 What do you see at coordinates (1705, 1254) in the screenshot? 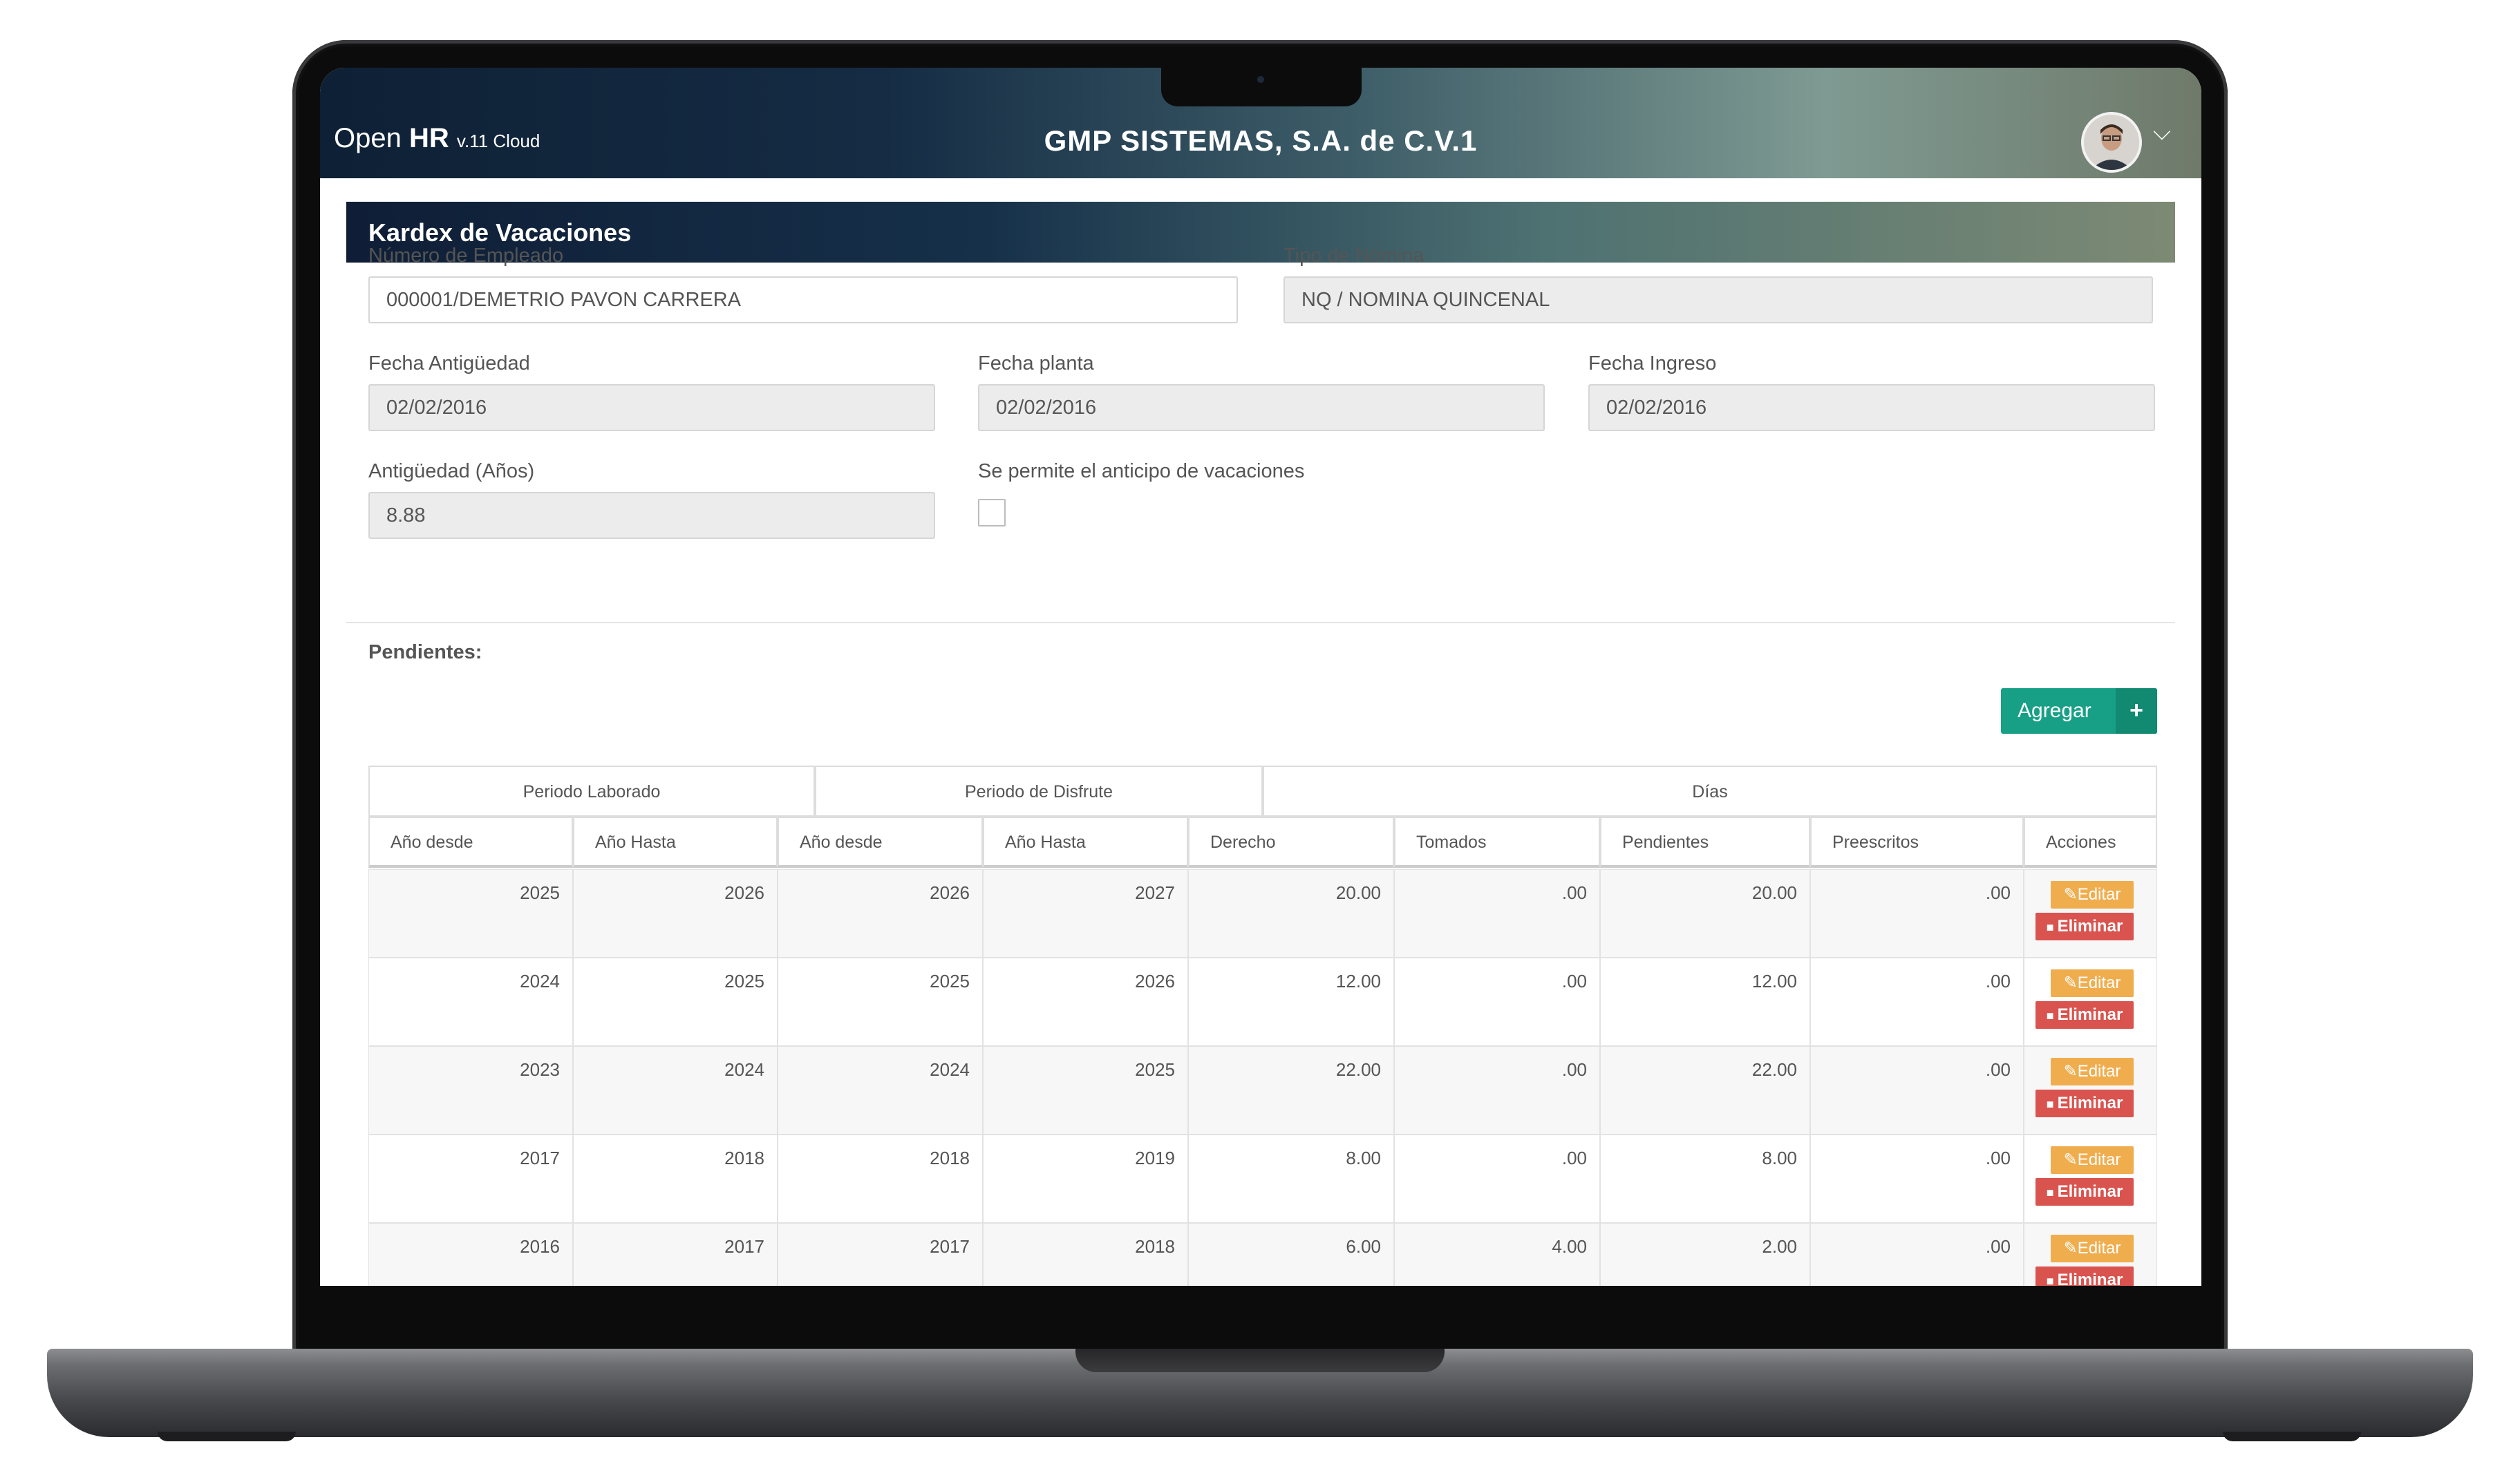
I see `cell-col-pending: 2.00` at bounding box center [1705, 1254].